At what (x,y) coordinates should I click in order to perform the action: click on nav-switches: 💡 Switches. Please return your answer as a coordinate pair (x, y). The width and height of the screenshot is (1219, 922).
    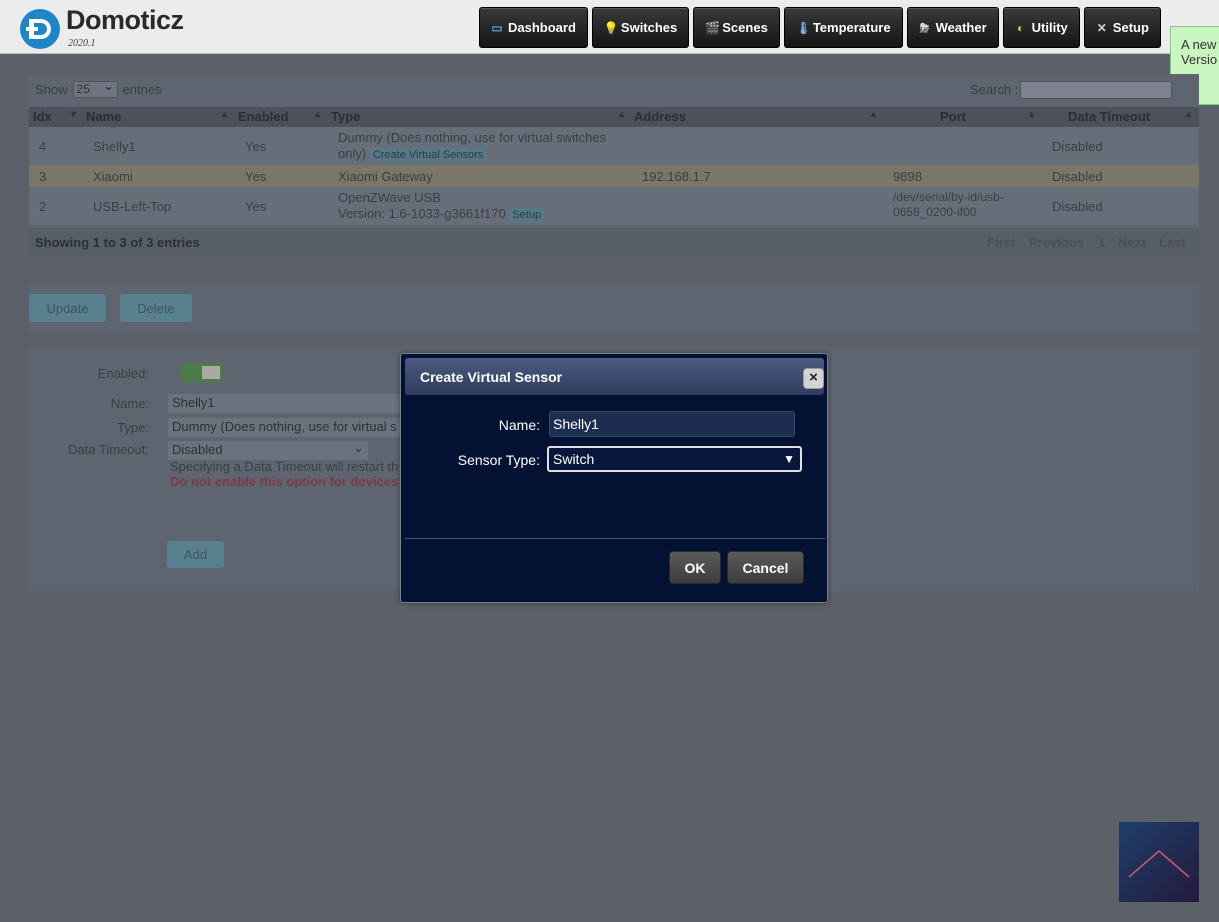
    Looking at the image, I should click on (640, 27).